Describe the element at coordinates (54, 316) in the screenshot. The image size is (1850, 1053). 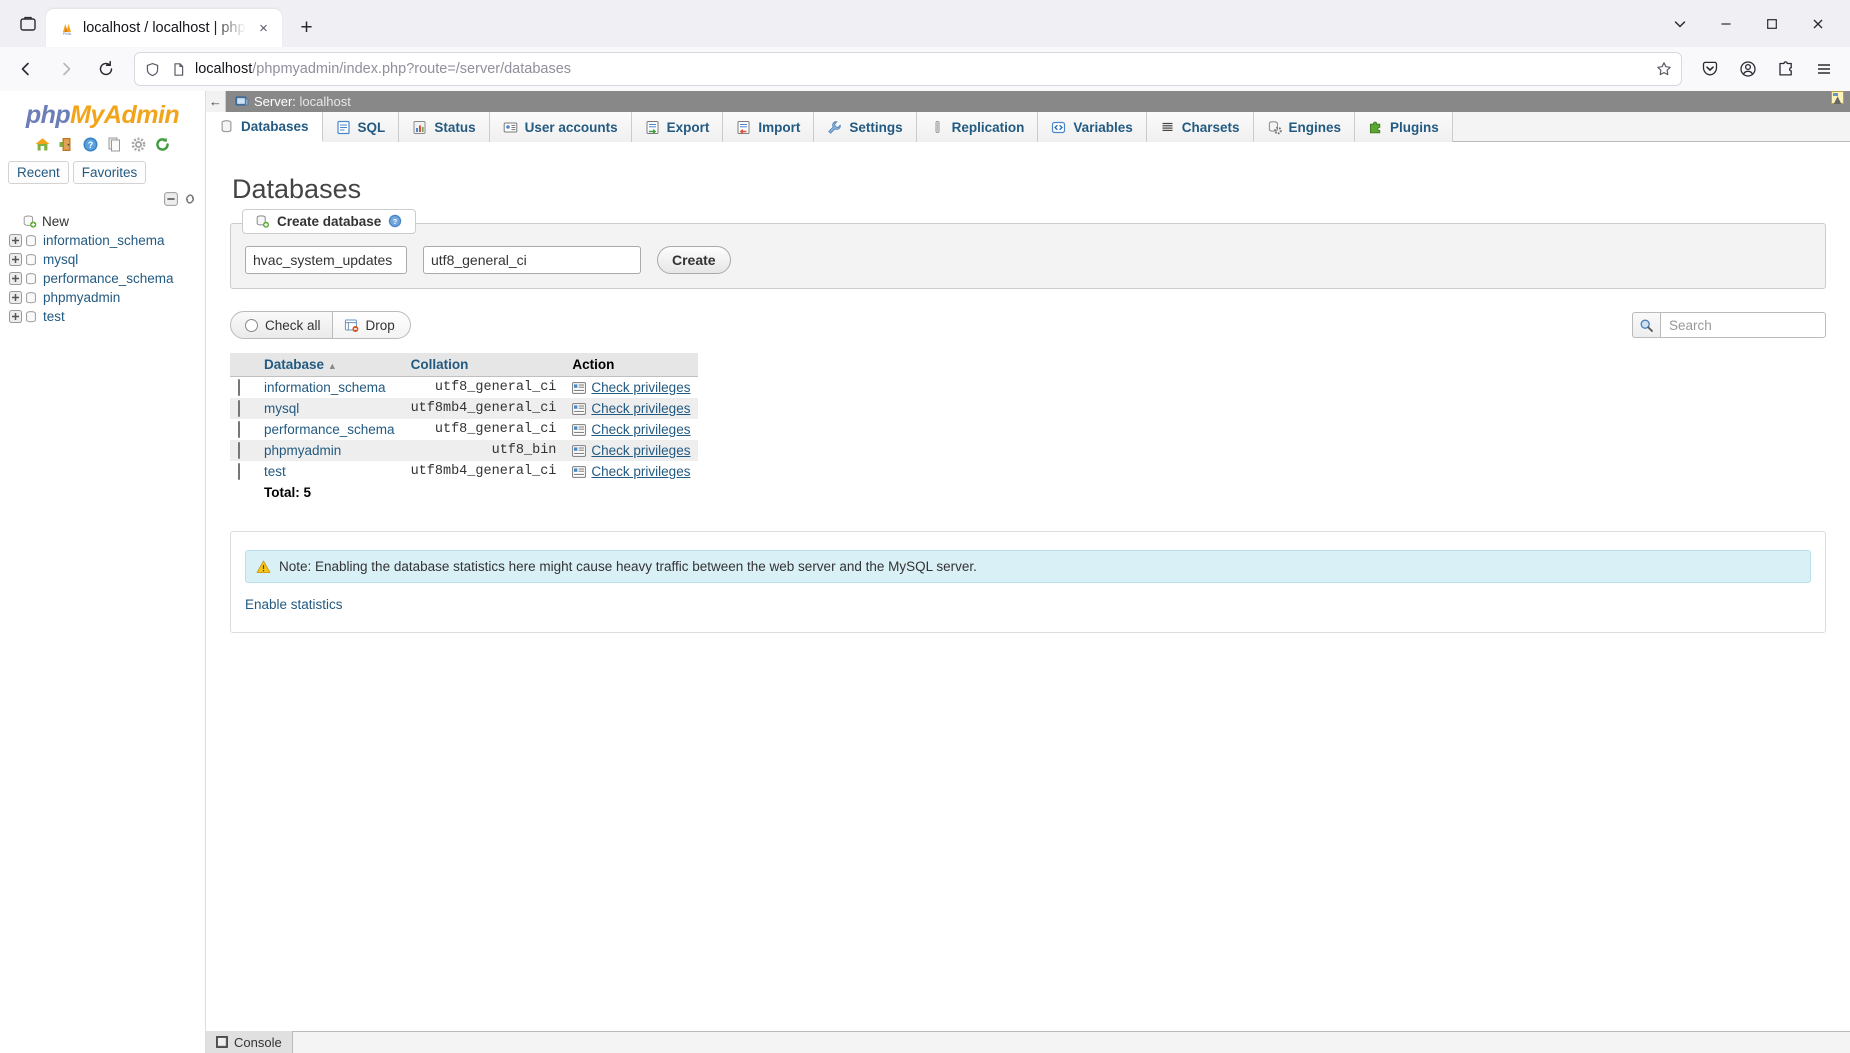
I see `tree-item-label: test` at that location.